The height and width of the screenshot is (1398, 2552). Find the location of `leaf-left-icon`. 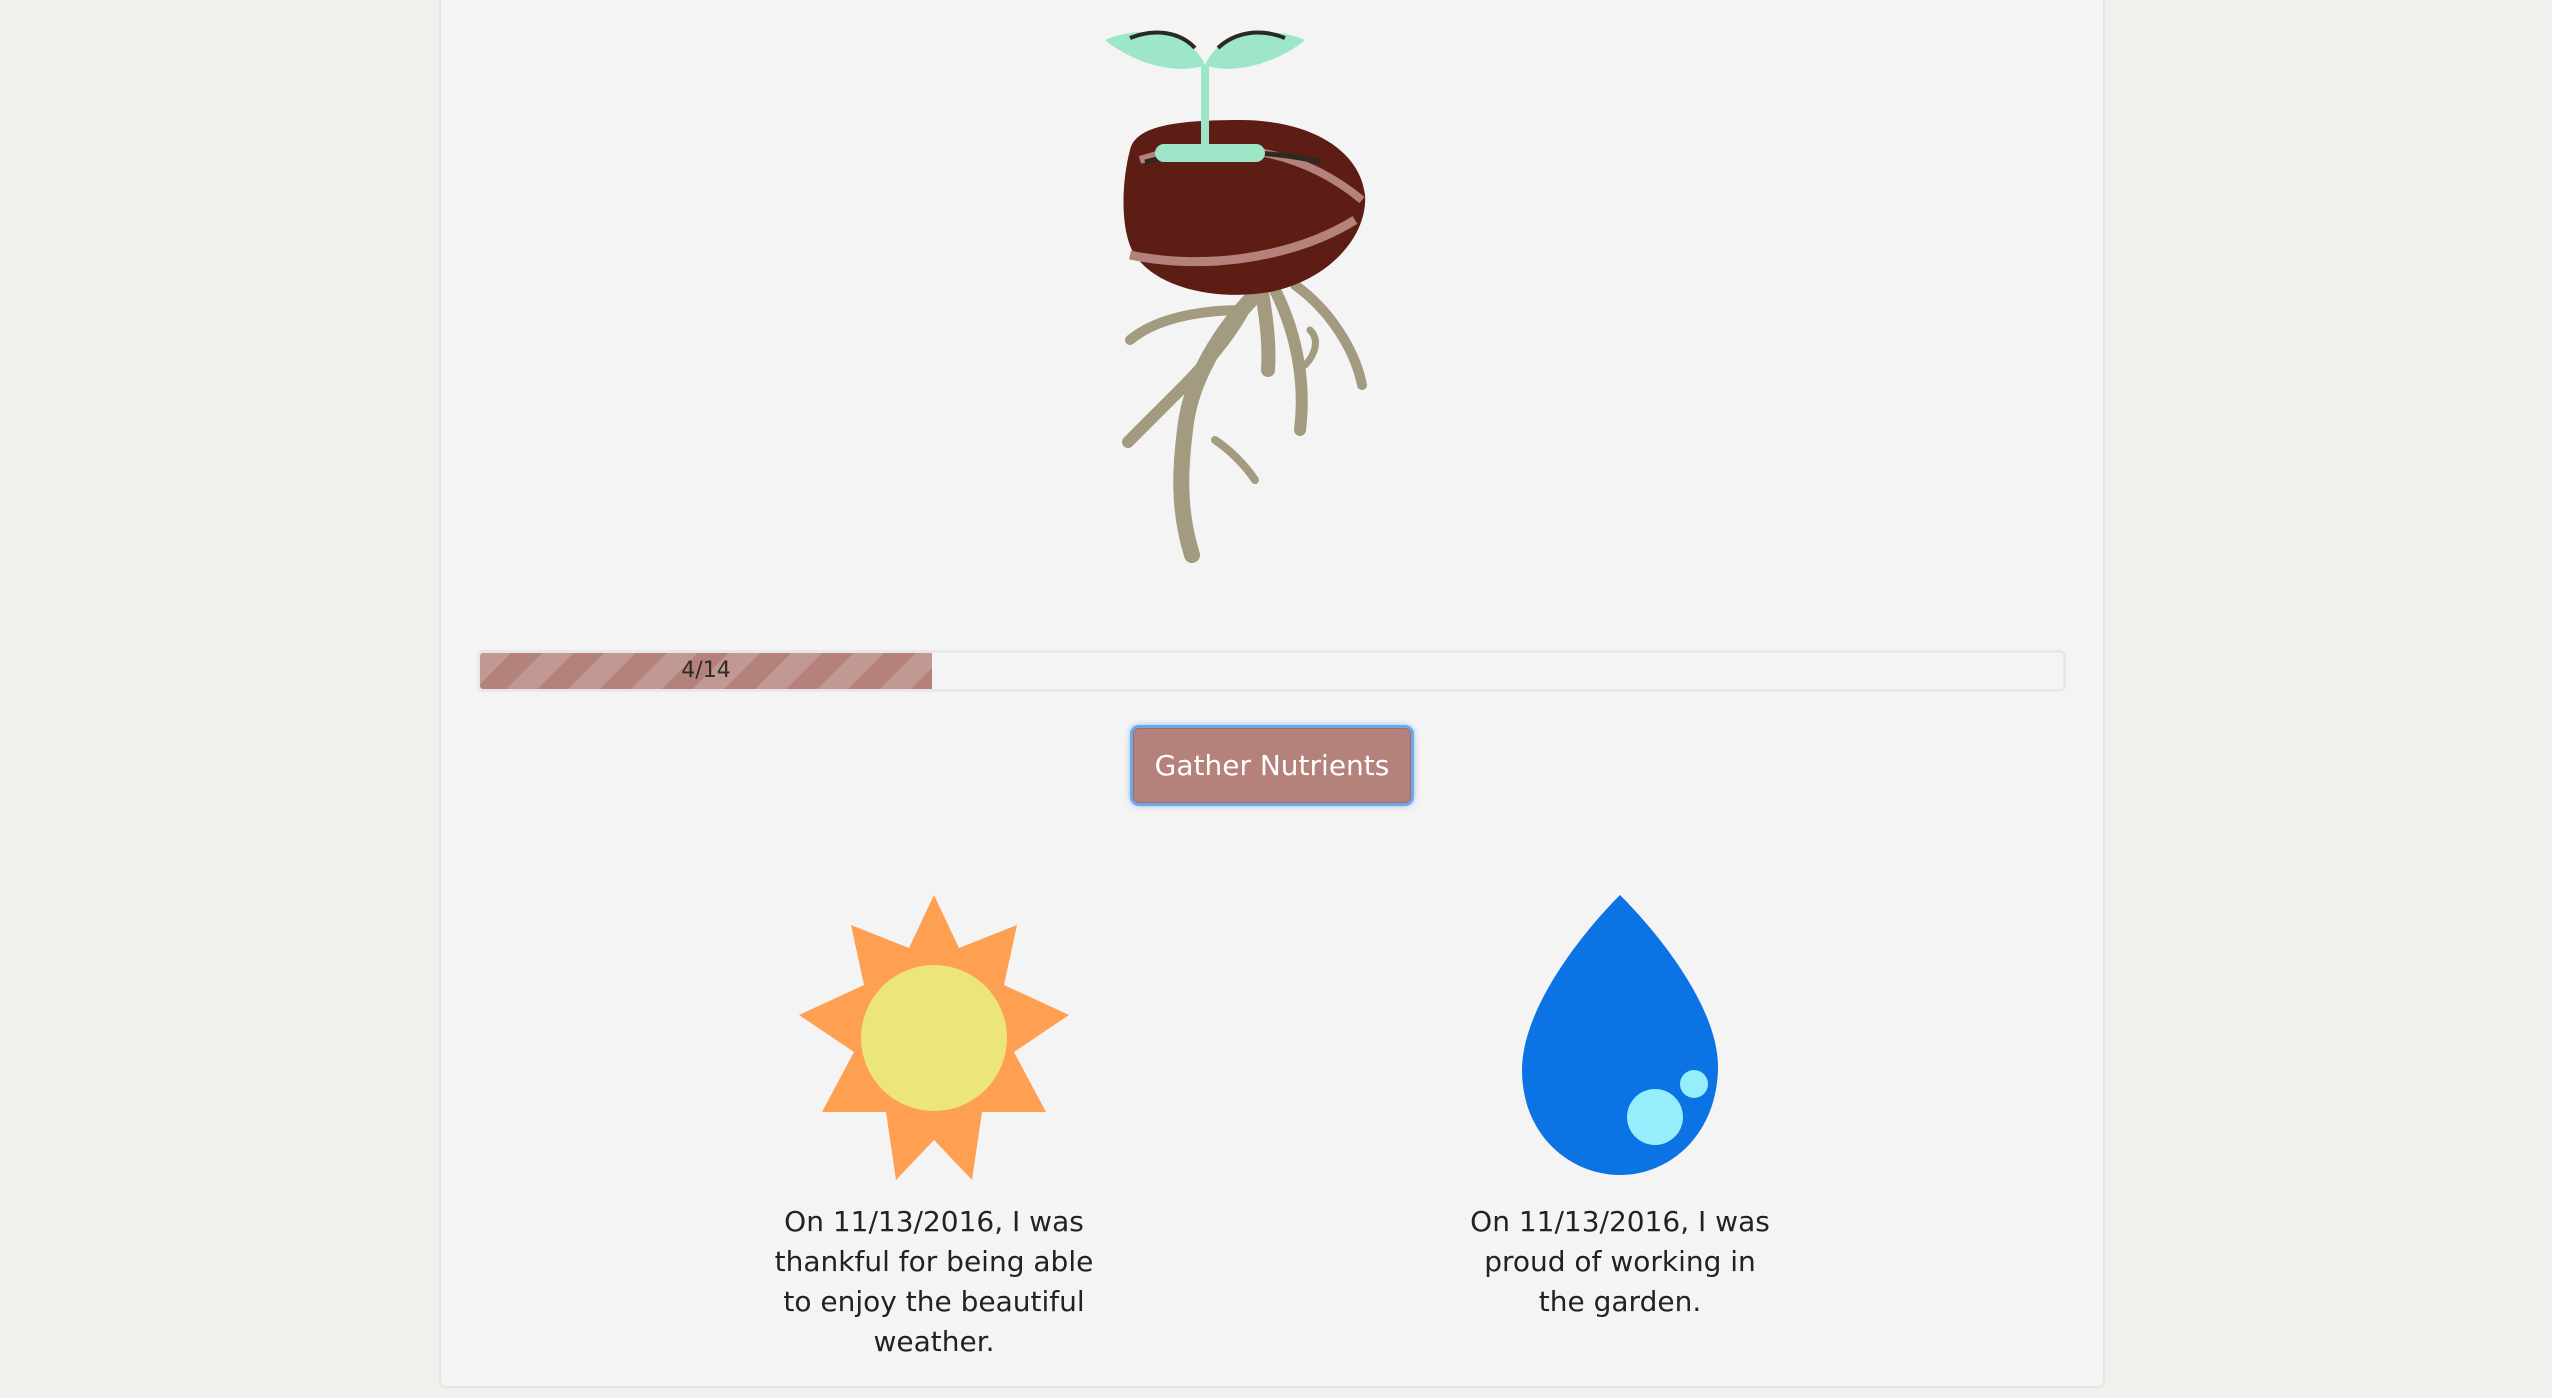

leaf-left-icon is located at coordinates (1155, 50).